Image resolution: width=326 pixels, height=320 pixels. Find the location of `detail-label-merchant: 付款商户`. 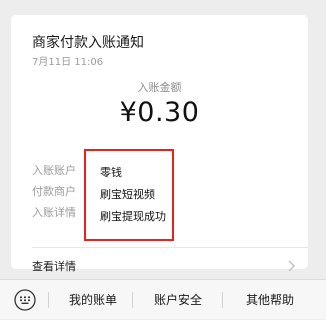

detail-label-merchant: 付款商户 is located at coordinates (54, 191).